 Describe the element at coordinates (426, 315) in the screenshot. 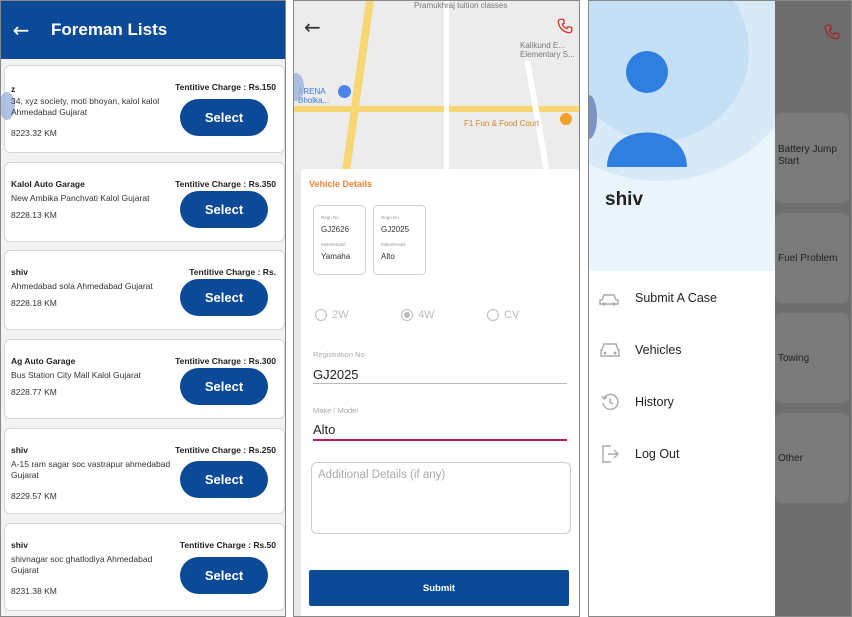

I see `radio-label: 4W` at that location.